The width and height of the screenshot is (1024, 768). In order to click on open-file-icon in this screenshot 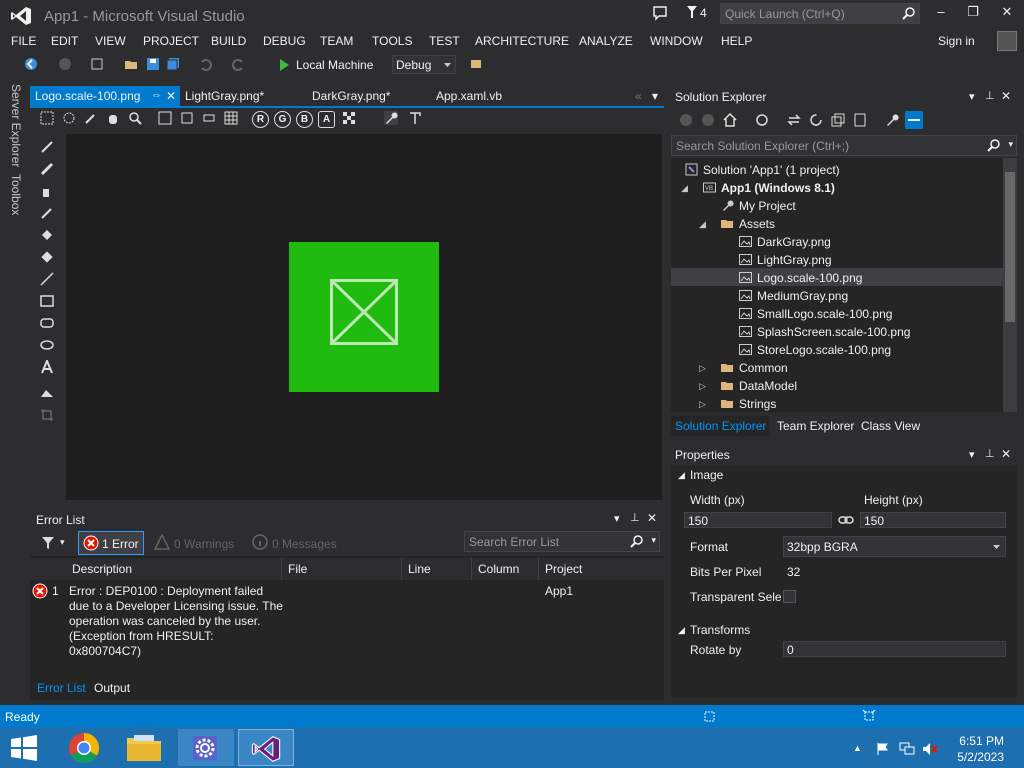, I will do `click(131, 64)`.